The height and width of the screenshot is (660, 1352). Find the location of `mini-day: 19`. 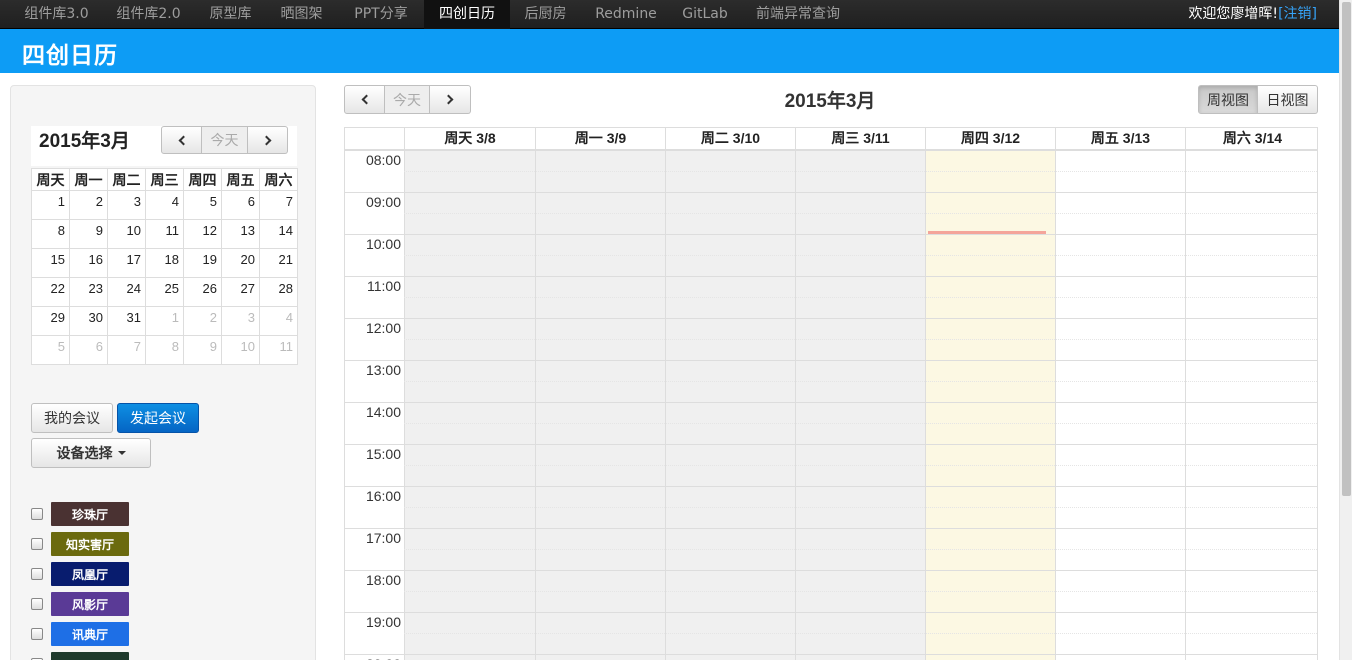

mini-day: 19 is located at coordinates (202, 263).